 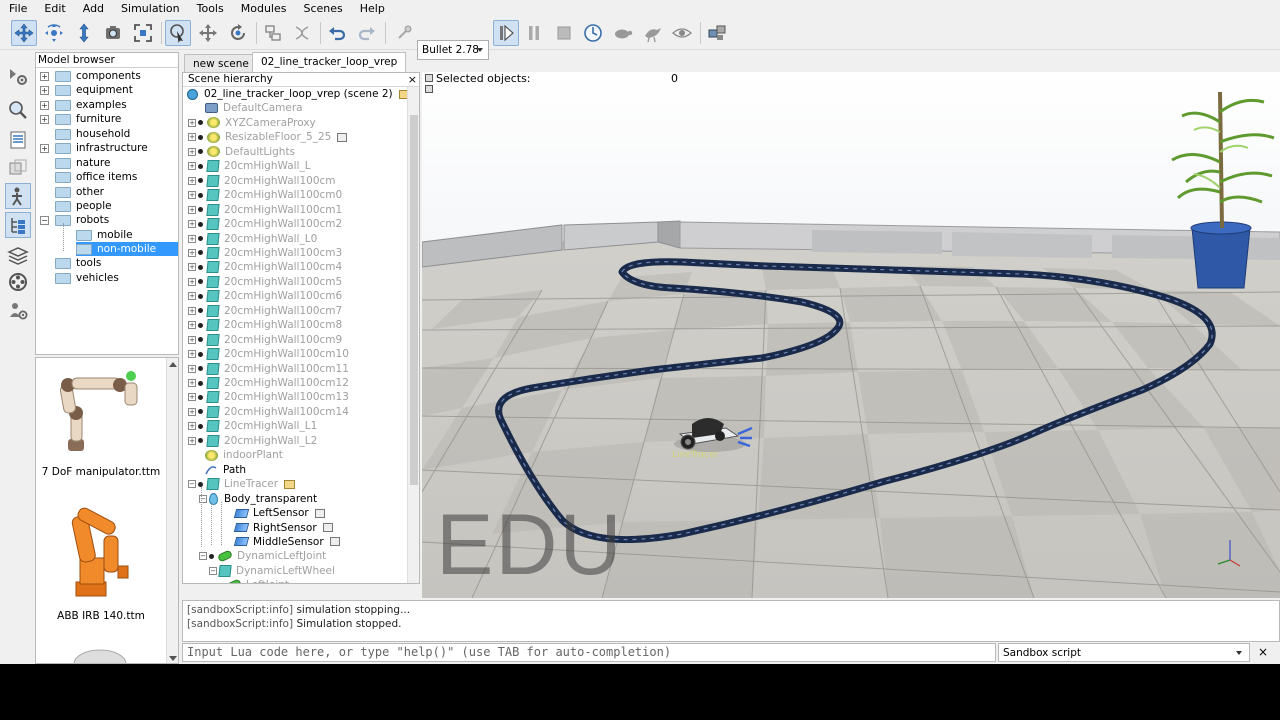 I want to click on hierarchy-item: − LineTracer, so click(x=242, y=484).